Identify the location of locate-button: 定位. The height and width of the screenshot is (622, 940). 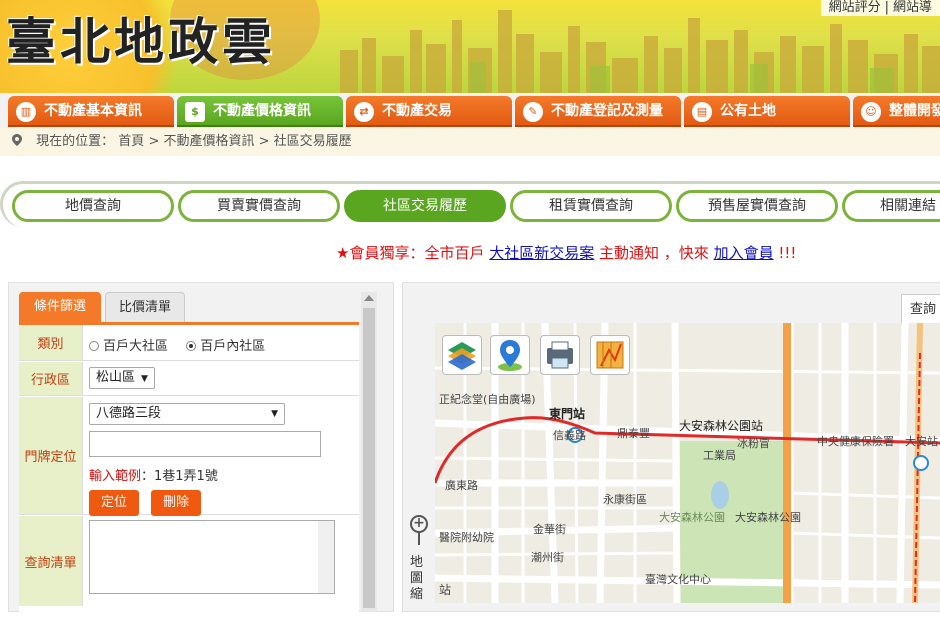
(114, 503).